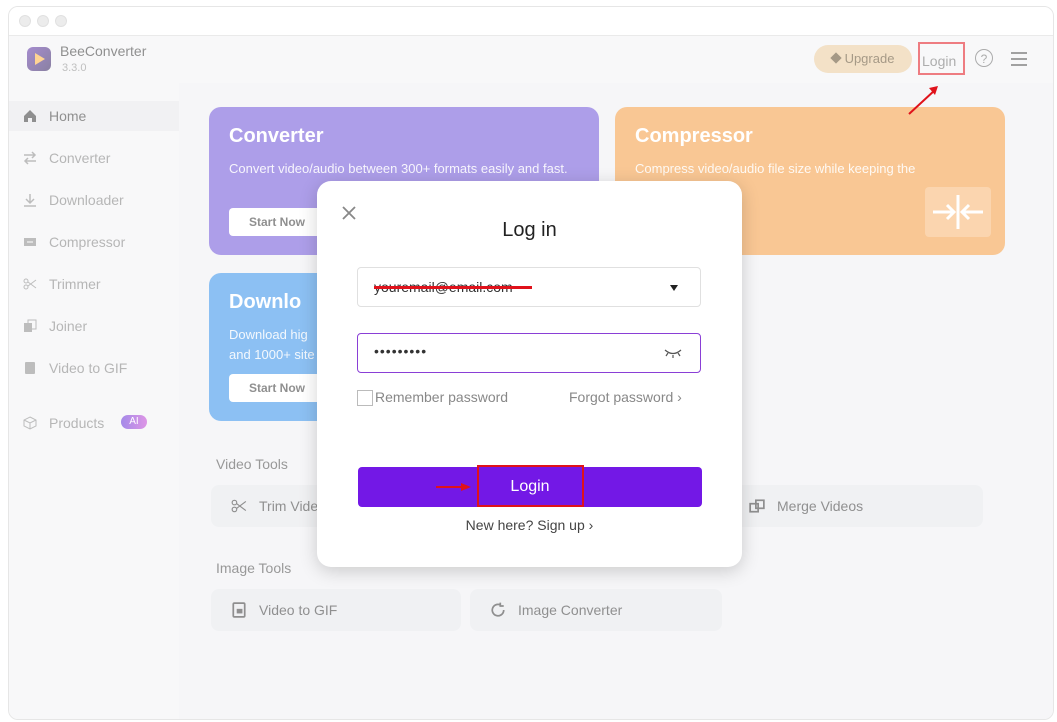 This screenshot has width=1057, height=722. I want to click on signup-link: New here? Sign up ›, so click(529, 525).